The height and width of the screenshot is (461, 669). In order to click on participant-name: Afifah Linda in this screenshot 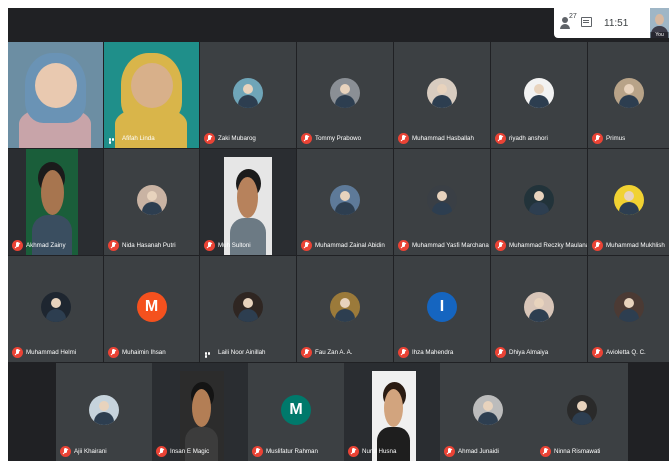, I will do `click(138, 138)`.